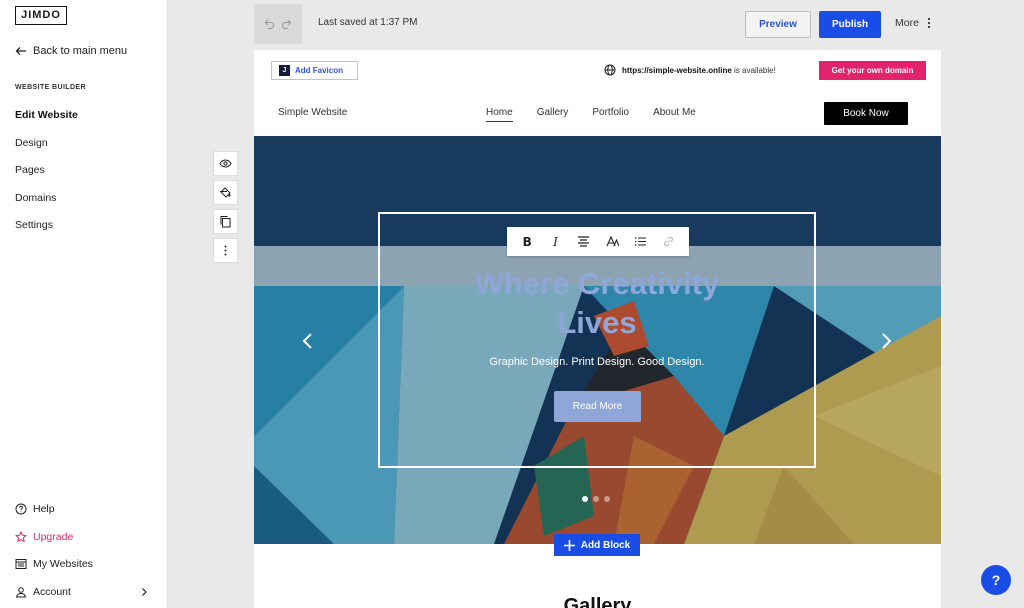 The width and height of the screenshot is (1024, 608). I want to click on align-center-icon, so click(584, 241).